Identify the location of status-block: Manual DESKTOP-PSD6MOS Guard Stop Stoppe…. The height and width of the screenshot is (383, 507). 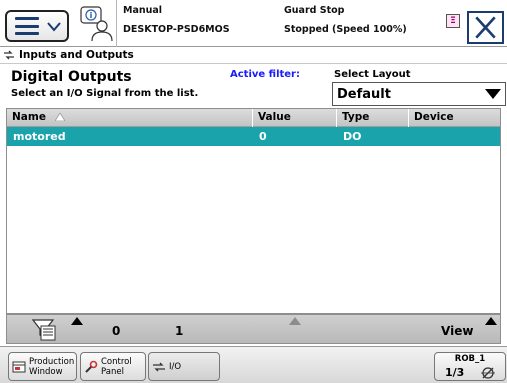
(280, 23).